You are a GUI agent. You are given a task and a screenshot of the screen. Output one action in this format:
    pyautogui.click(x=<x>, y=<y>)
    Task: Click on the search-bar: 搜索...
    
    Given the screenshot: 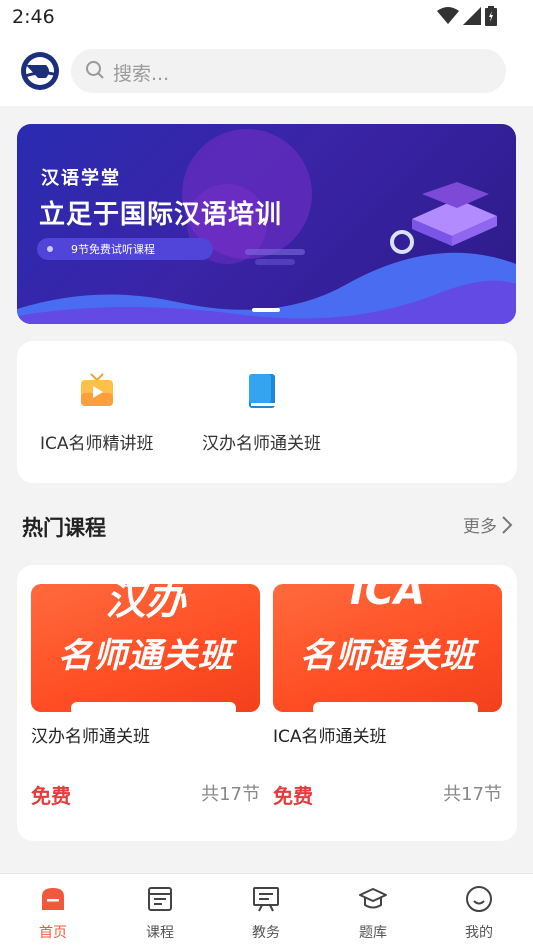 What is the action you would take?
    pyautogui.click(x=288, y=71)
    